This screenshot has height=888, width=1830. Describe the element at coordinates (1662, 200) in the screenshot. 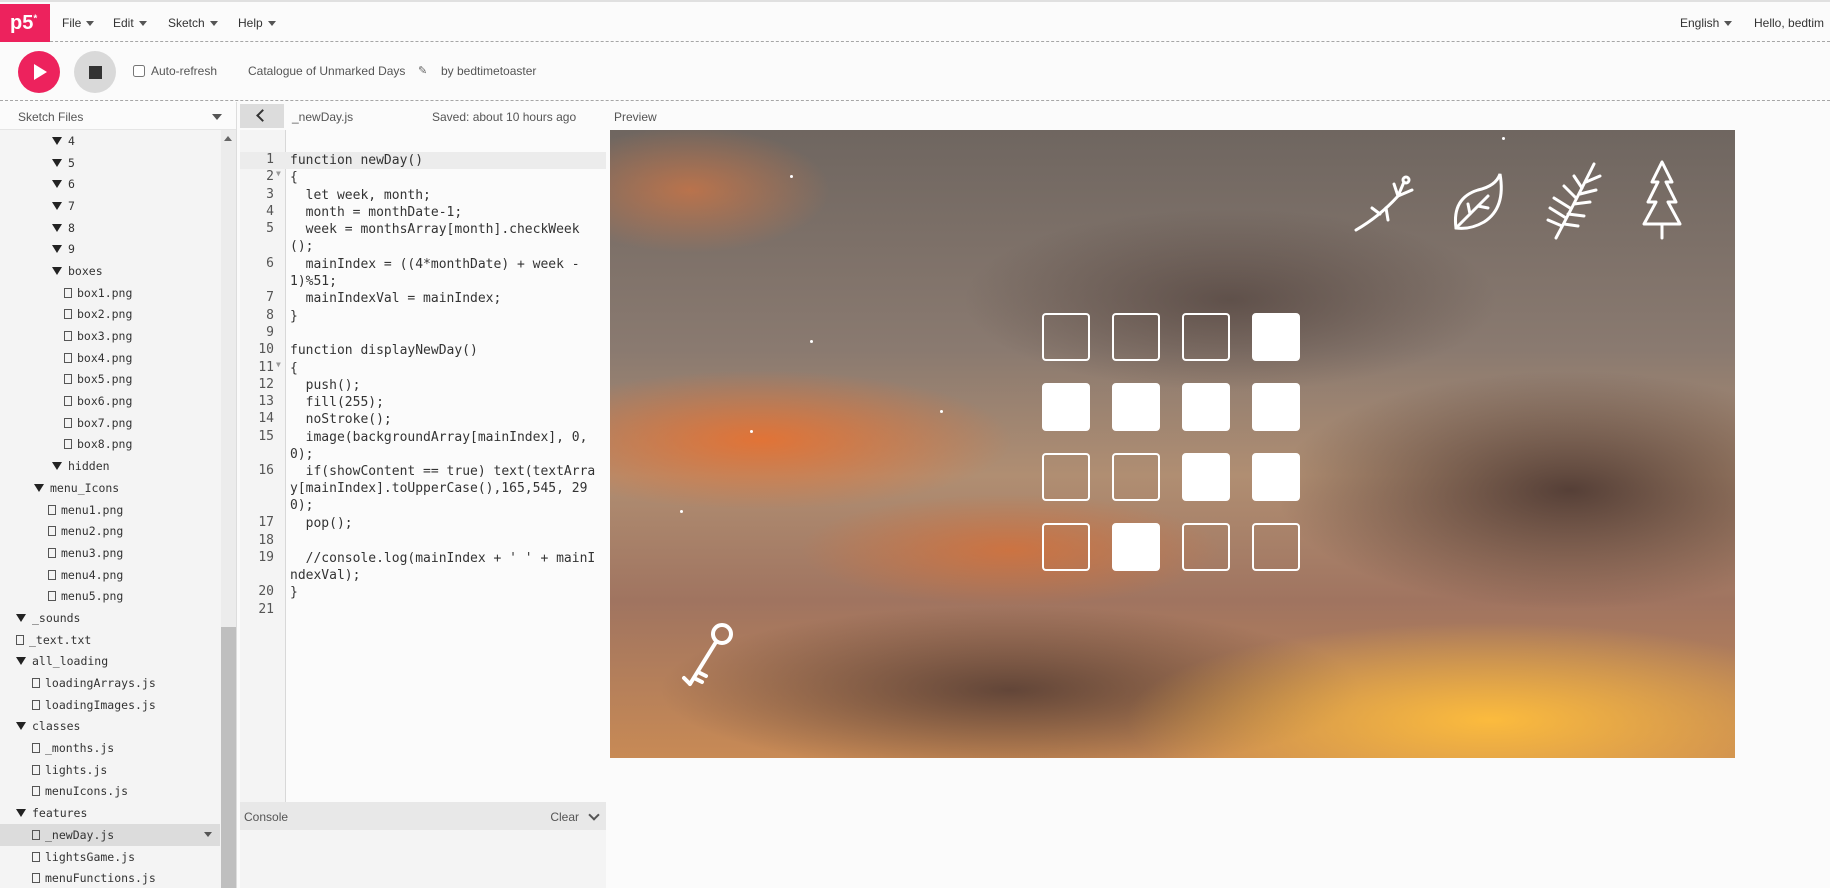

I see `pine-tree-icon` at that location.